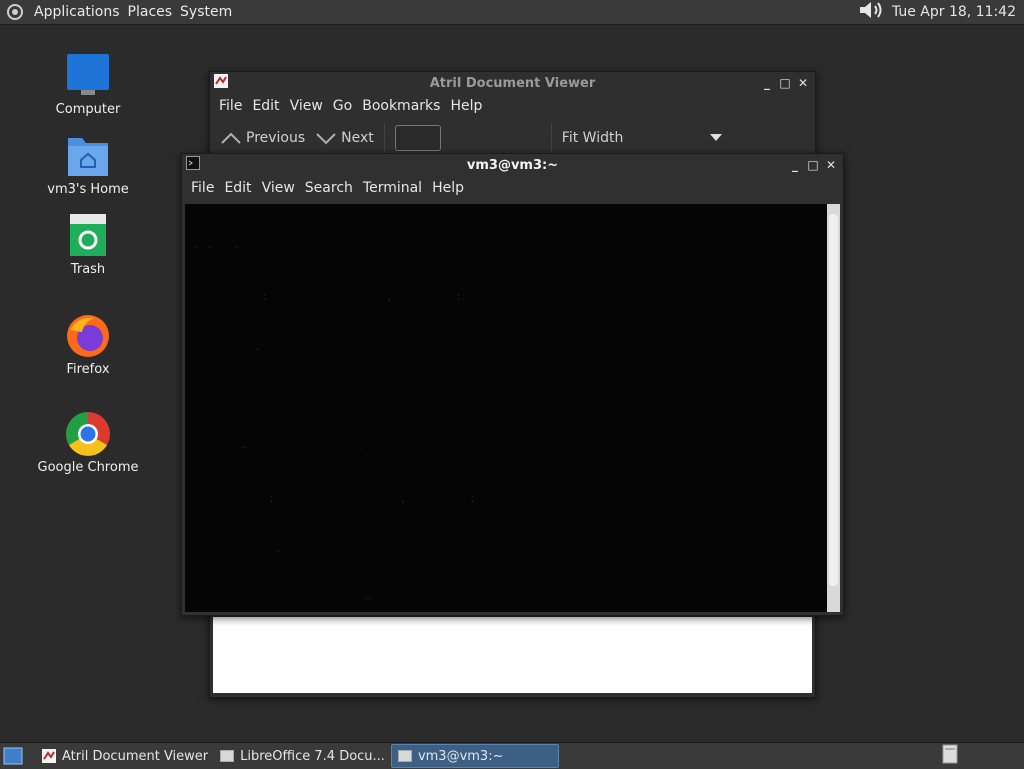 Image resolution: width=1024 pixels, height=769 pixels. I want to click on desktop-icon-home: vm3's Home, so click(88, 164).